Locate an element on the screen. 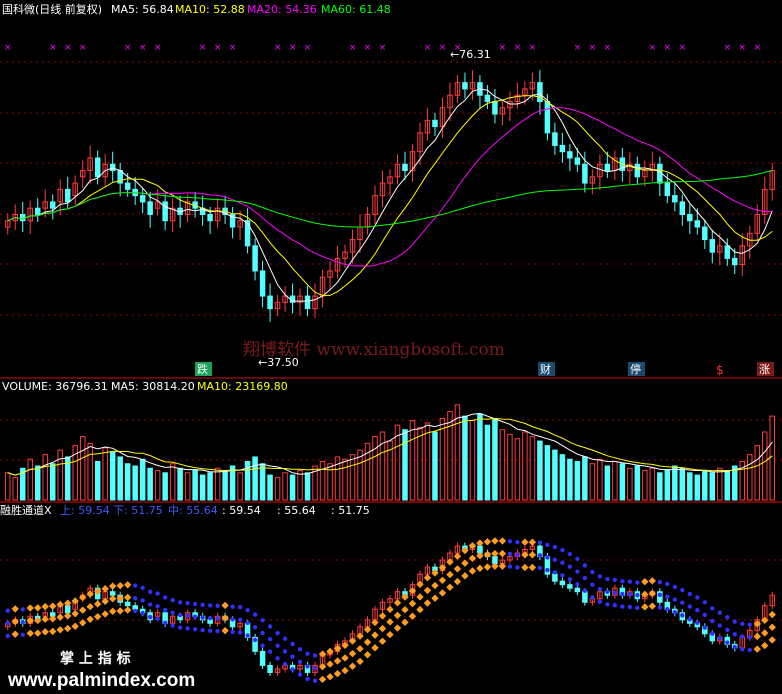 This screenshot has width=782, height=694. channel-title: 融胜通道X is located at coordinates (26, 510).